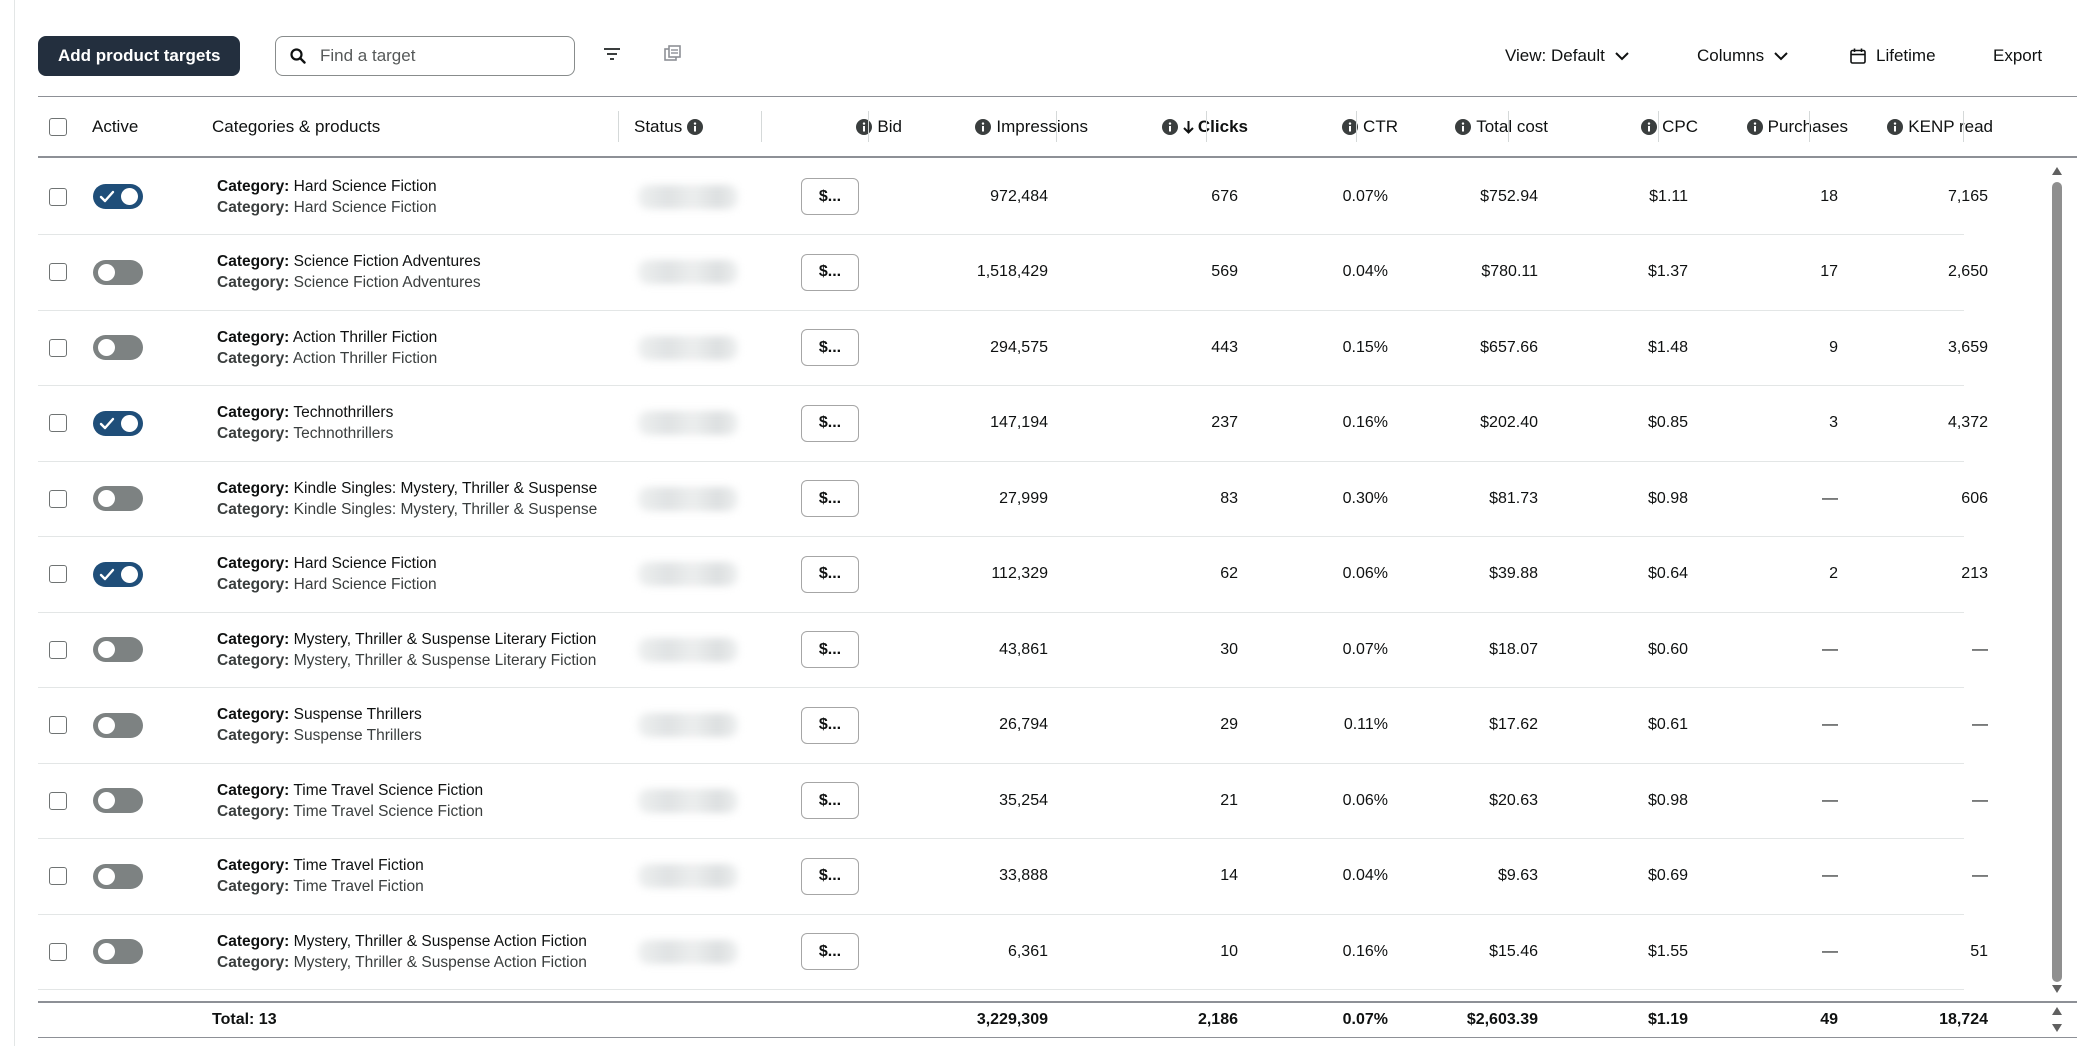  Describe the element at coordinates (671, 126) in the screenshot. I see `header-status: Status` at that location.